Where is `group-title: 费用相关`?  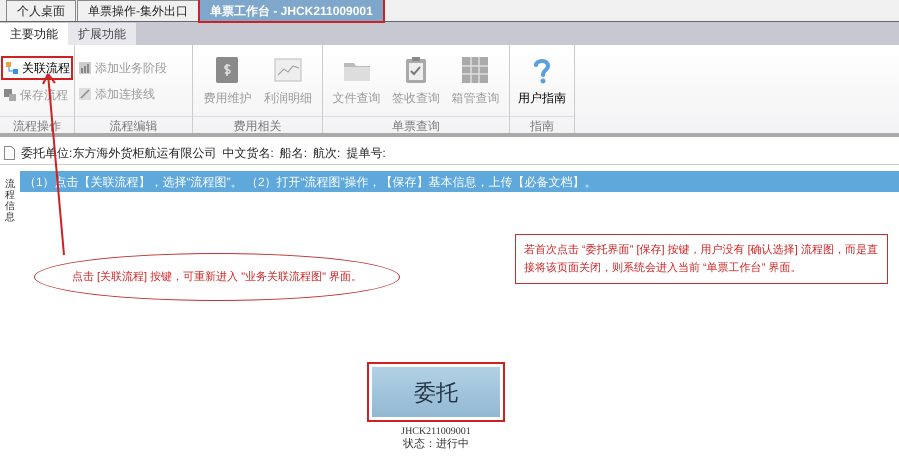
group-title: 费用相关 is located at coordinates (257, 124).